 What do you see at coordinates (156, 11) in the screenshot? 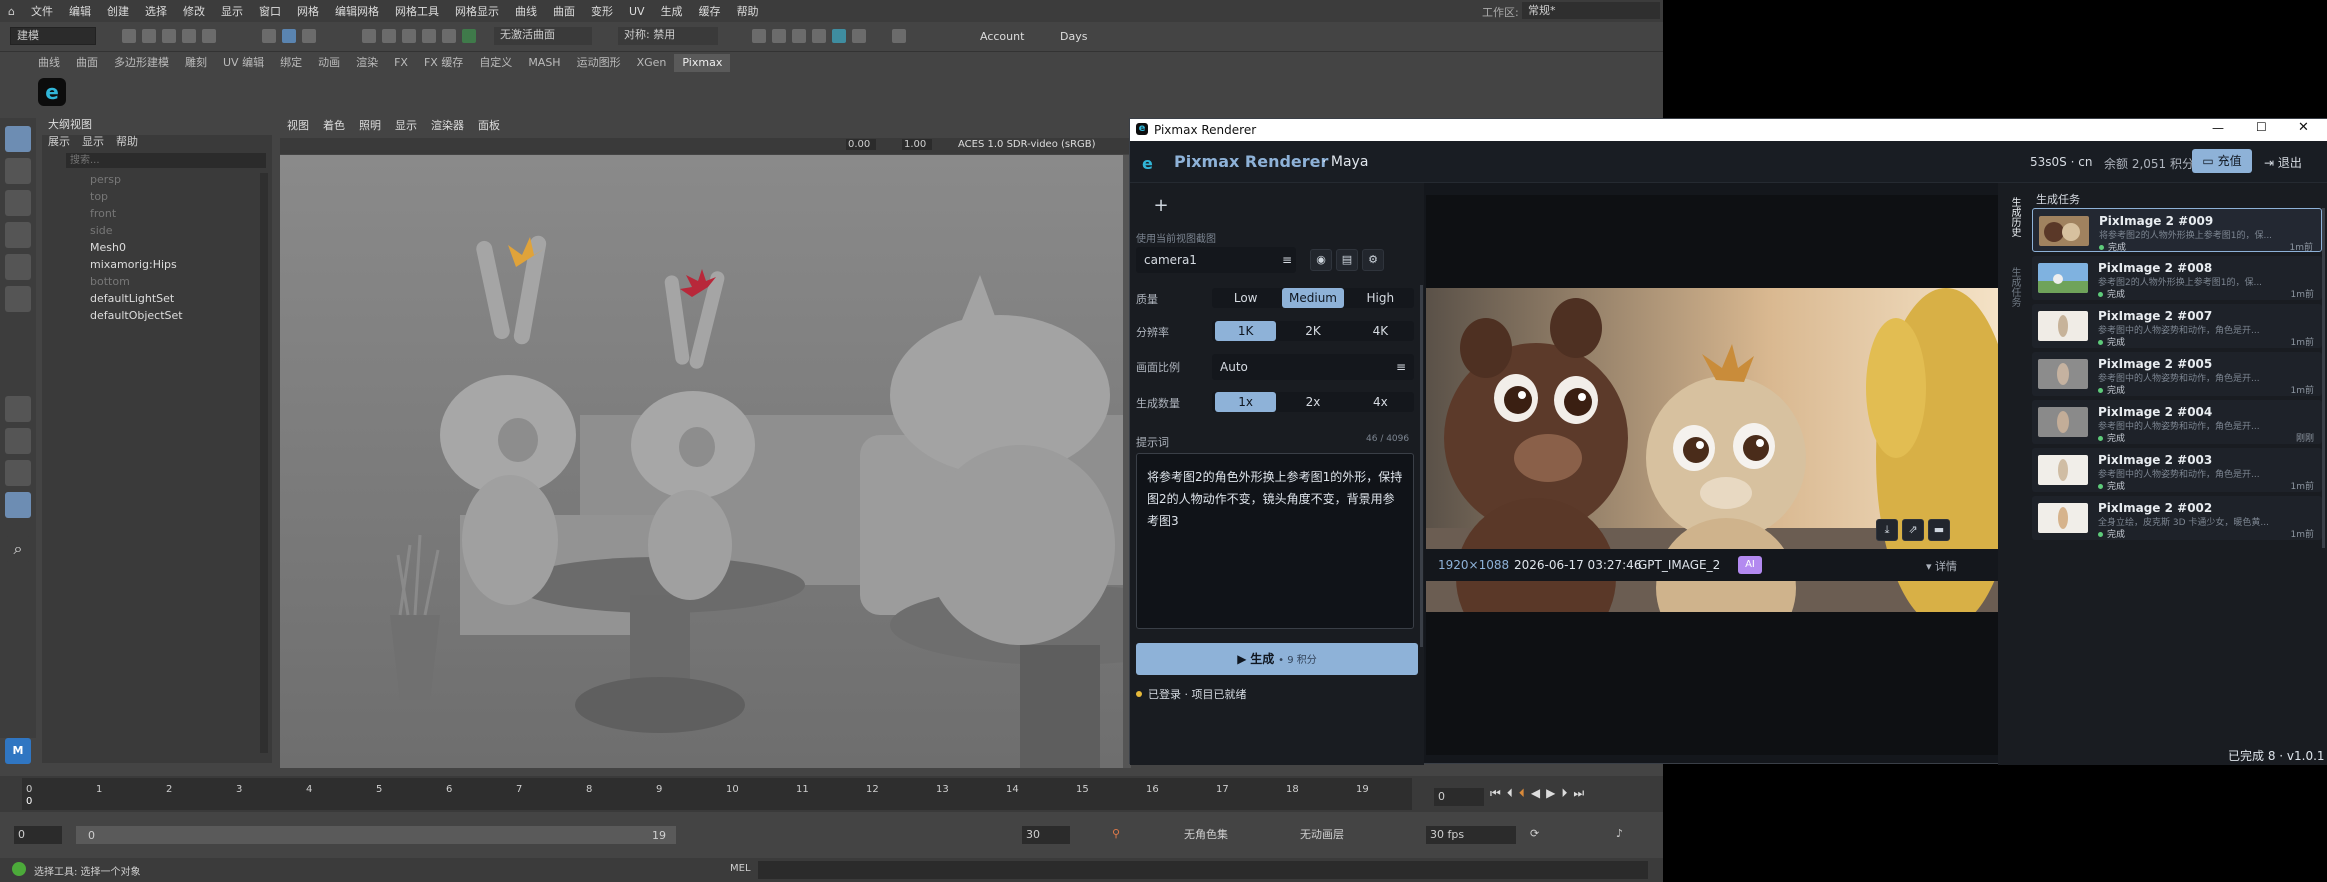
I see `menu-select: 选择` at bounding box center [156, 11].